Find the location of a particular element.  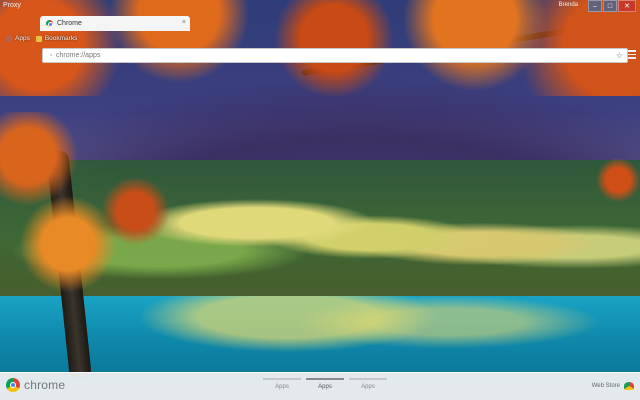

wallpaper-autumn-leaves-right is located at coordinates (598, 180).